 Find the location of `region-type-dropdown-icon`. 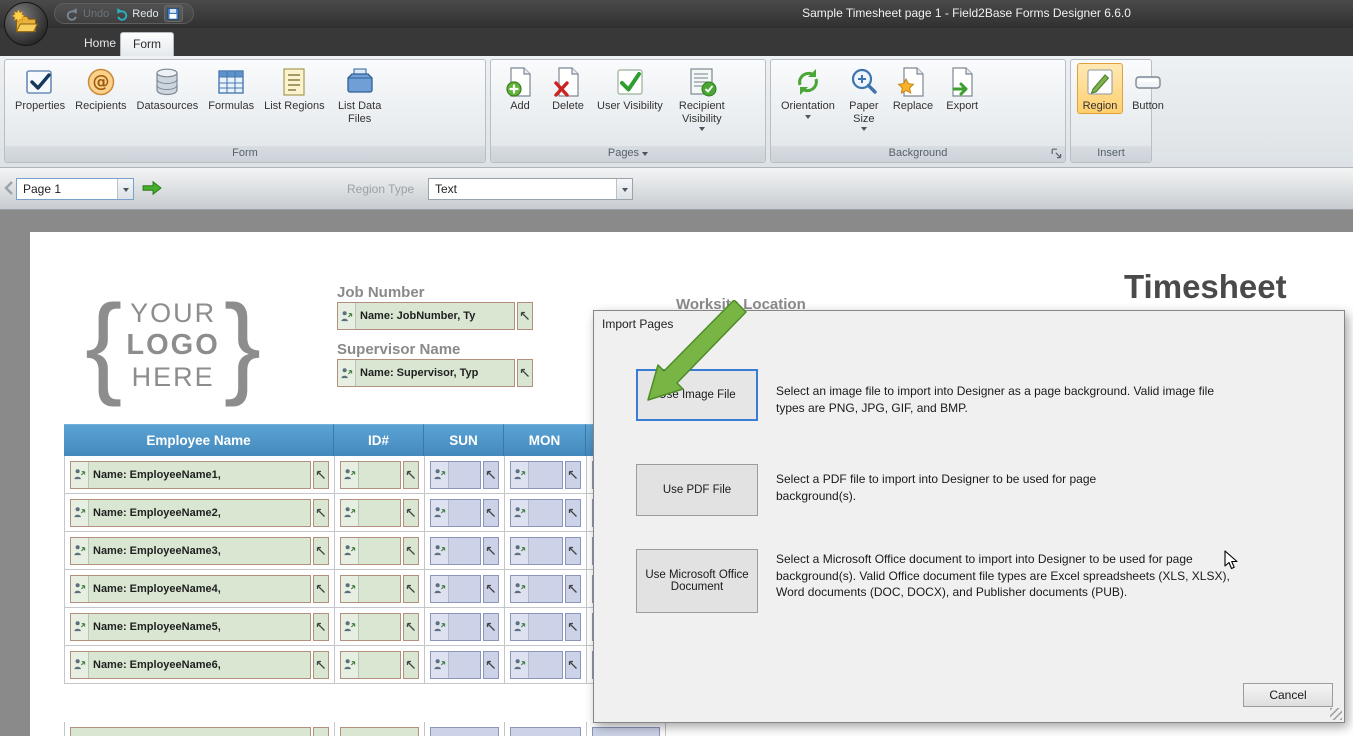

region-type-dropdown-icon is located at coordinates (624, 189).